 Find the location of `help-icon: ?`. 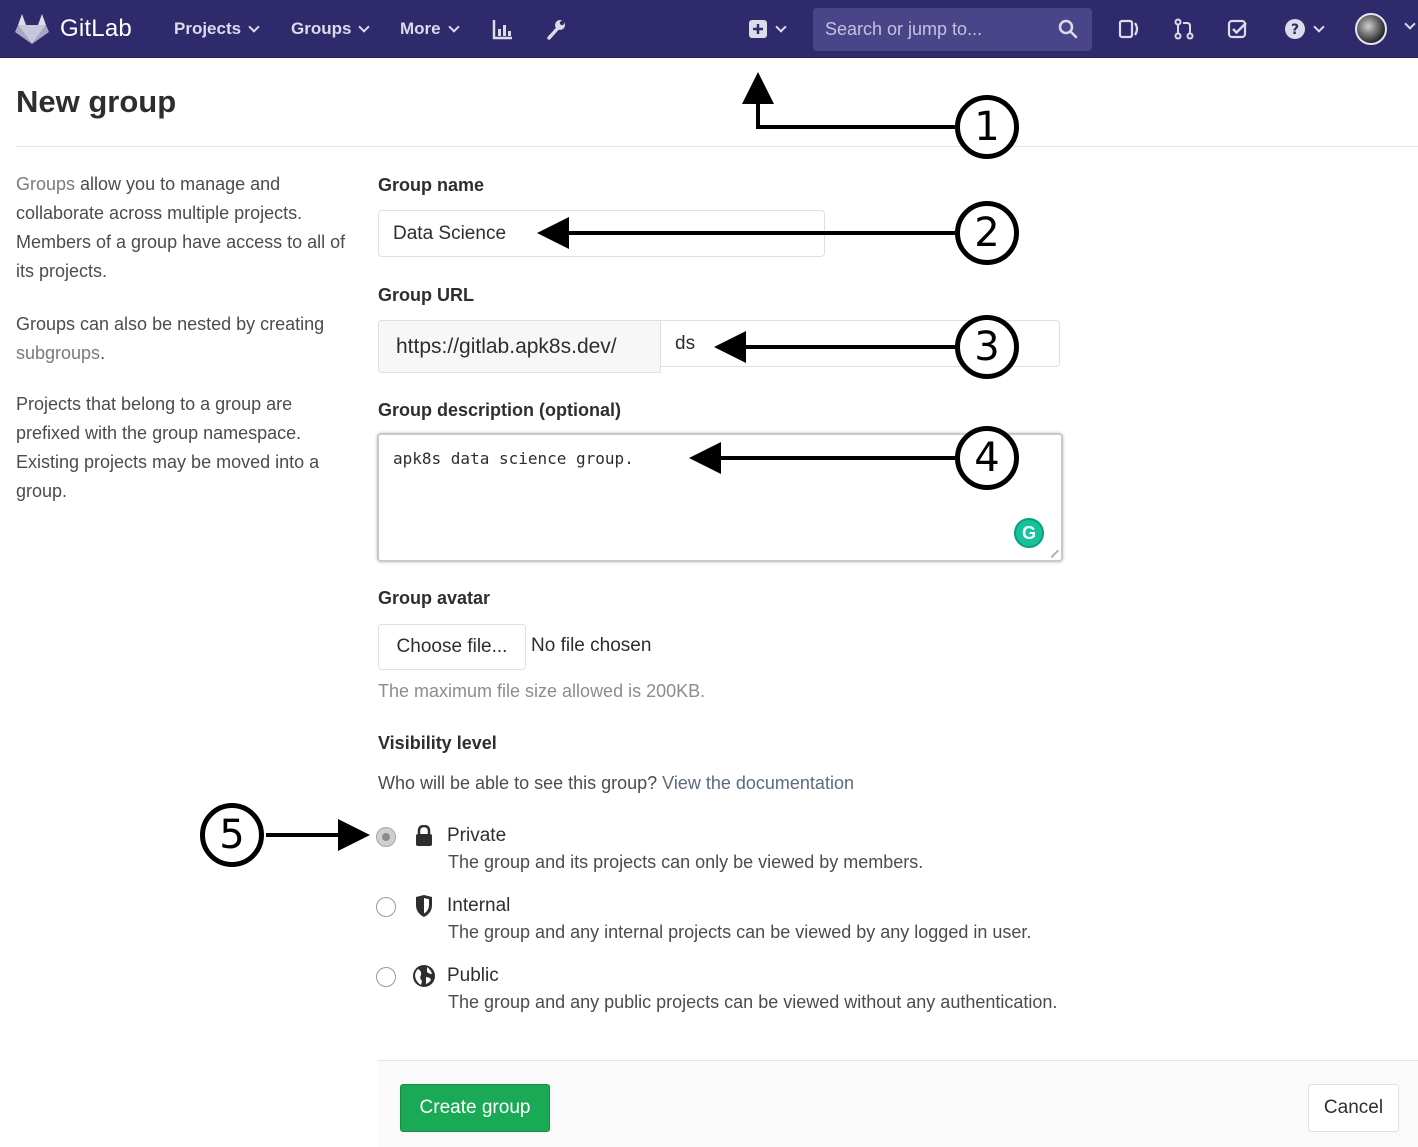

help-icon: ? is located at coordinates (1294, 29).